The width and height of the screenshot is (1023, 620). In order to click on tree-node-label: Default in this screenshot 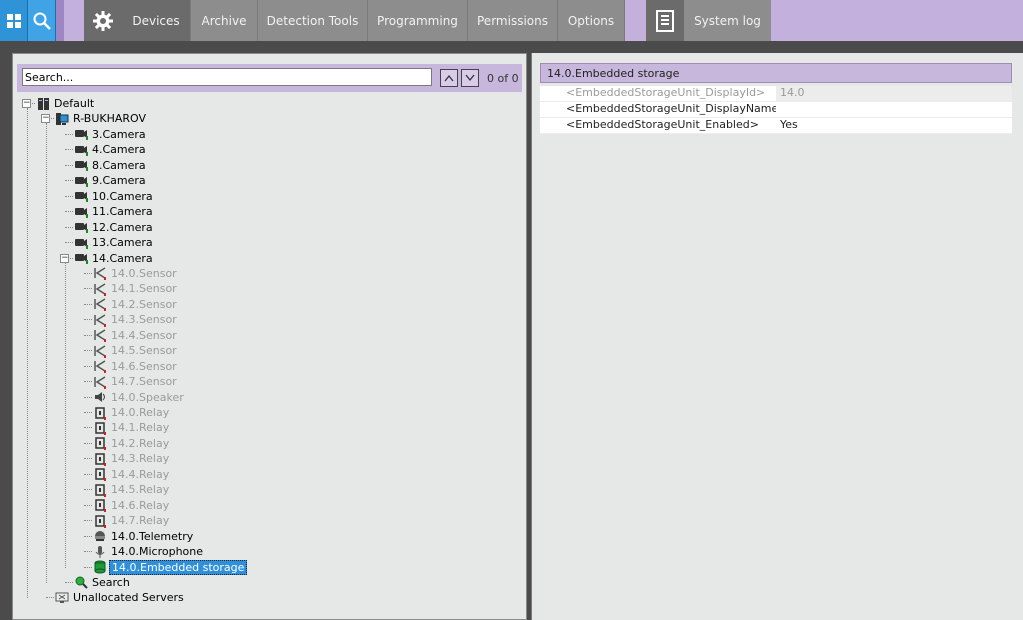, I will do `click(74, 103)`.